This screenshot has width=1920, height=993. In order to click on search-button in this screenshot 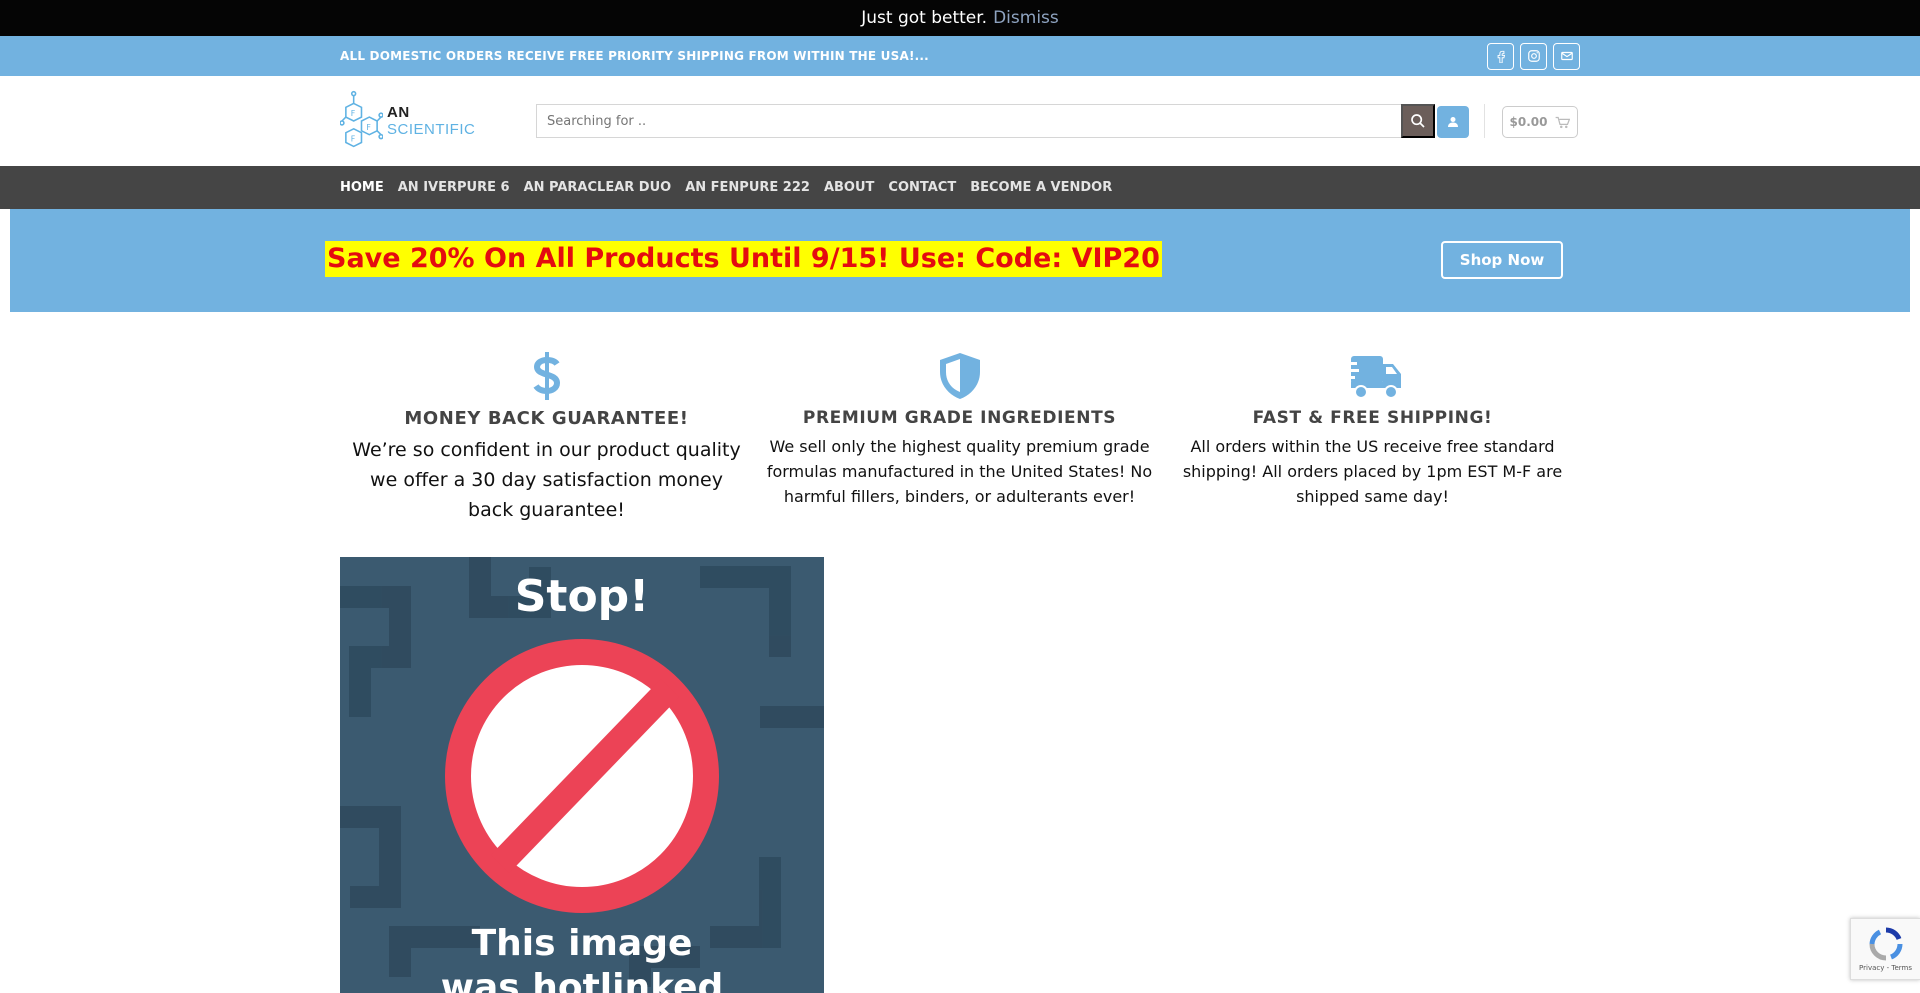, I will do `click(1418, 121)`.